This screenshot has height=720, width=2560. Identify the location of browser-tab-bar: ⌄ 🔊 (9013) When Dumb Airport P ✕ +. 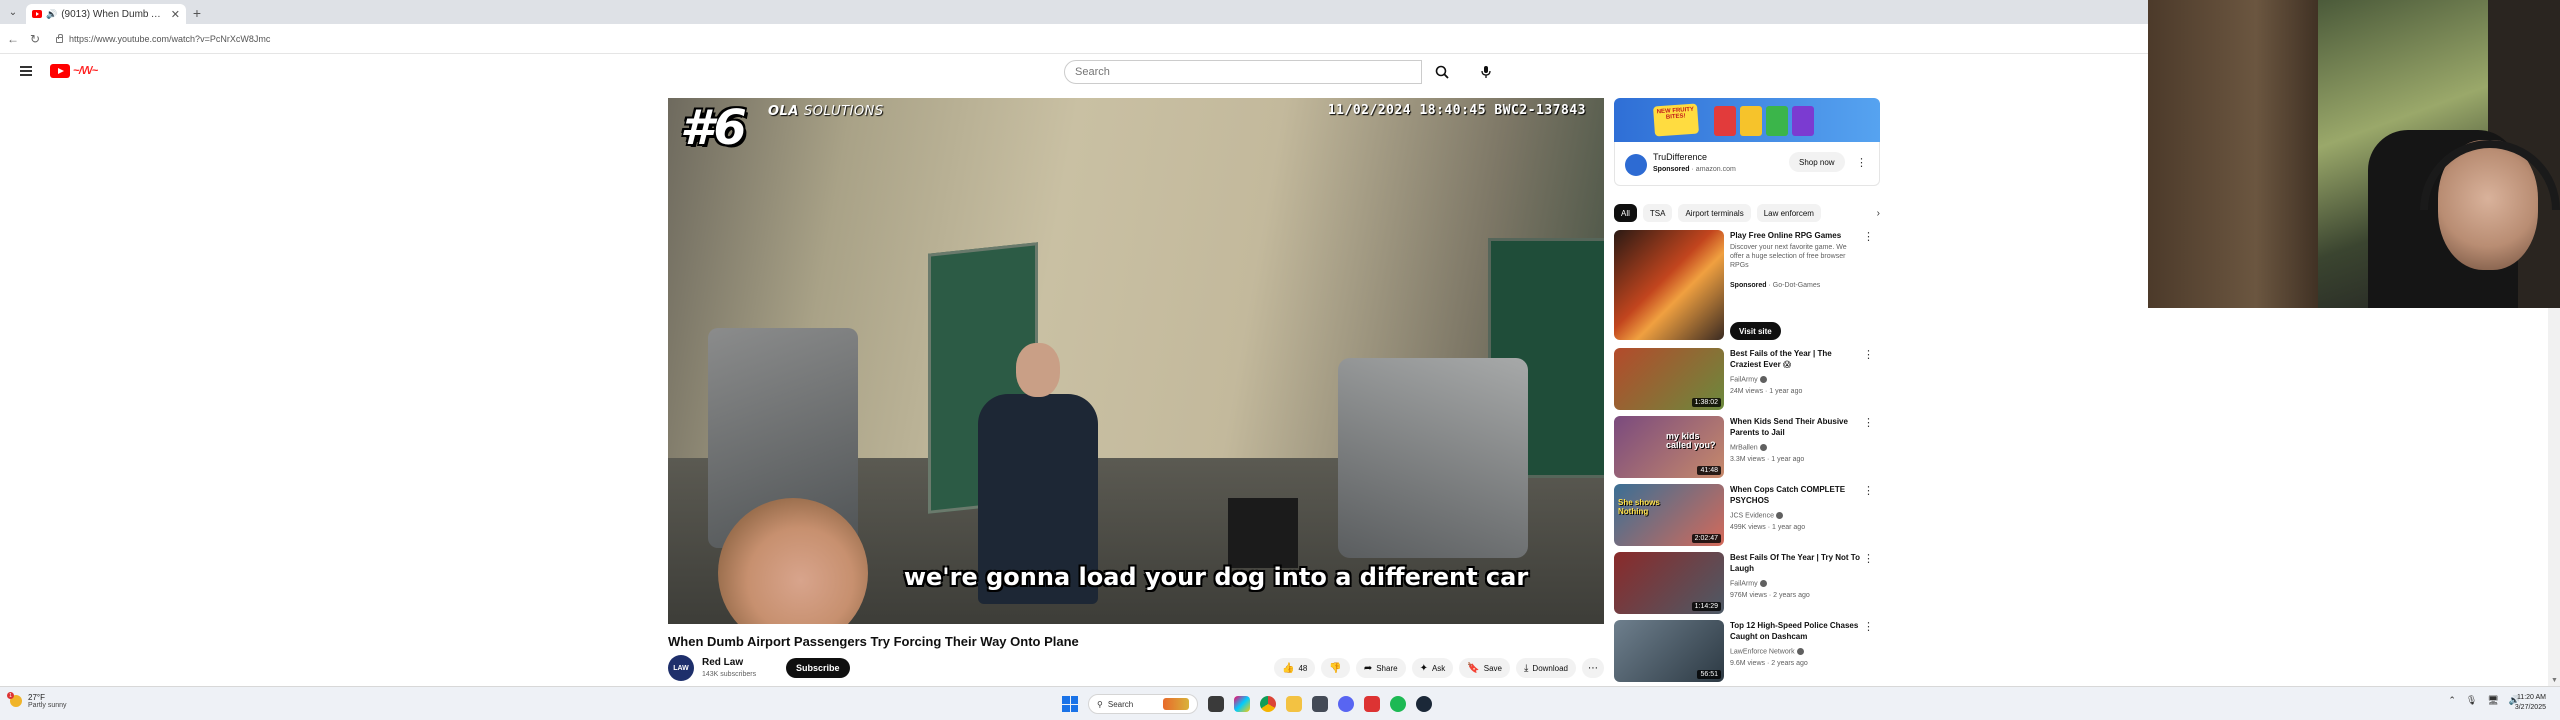
(1074, 12).